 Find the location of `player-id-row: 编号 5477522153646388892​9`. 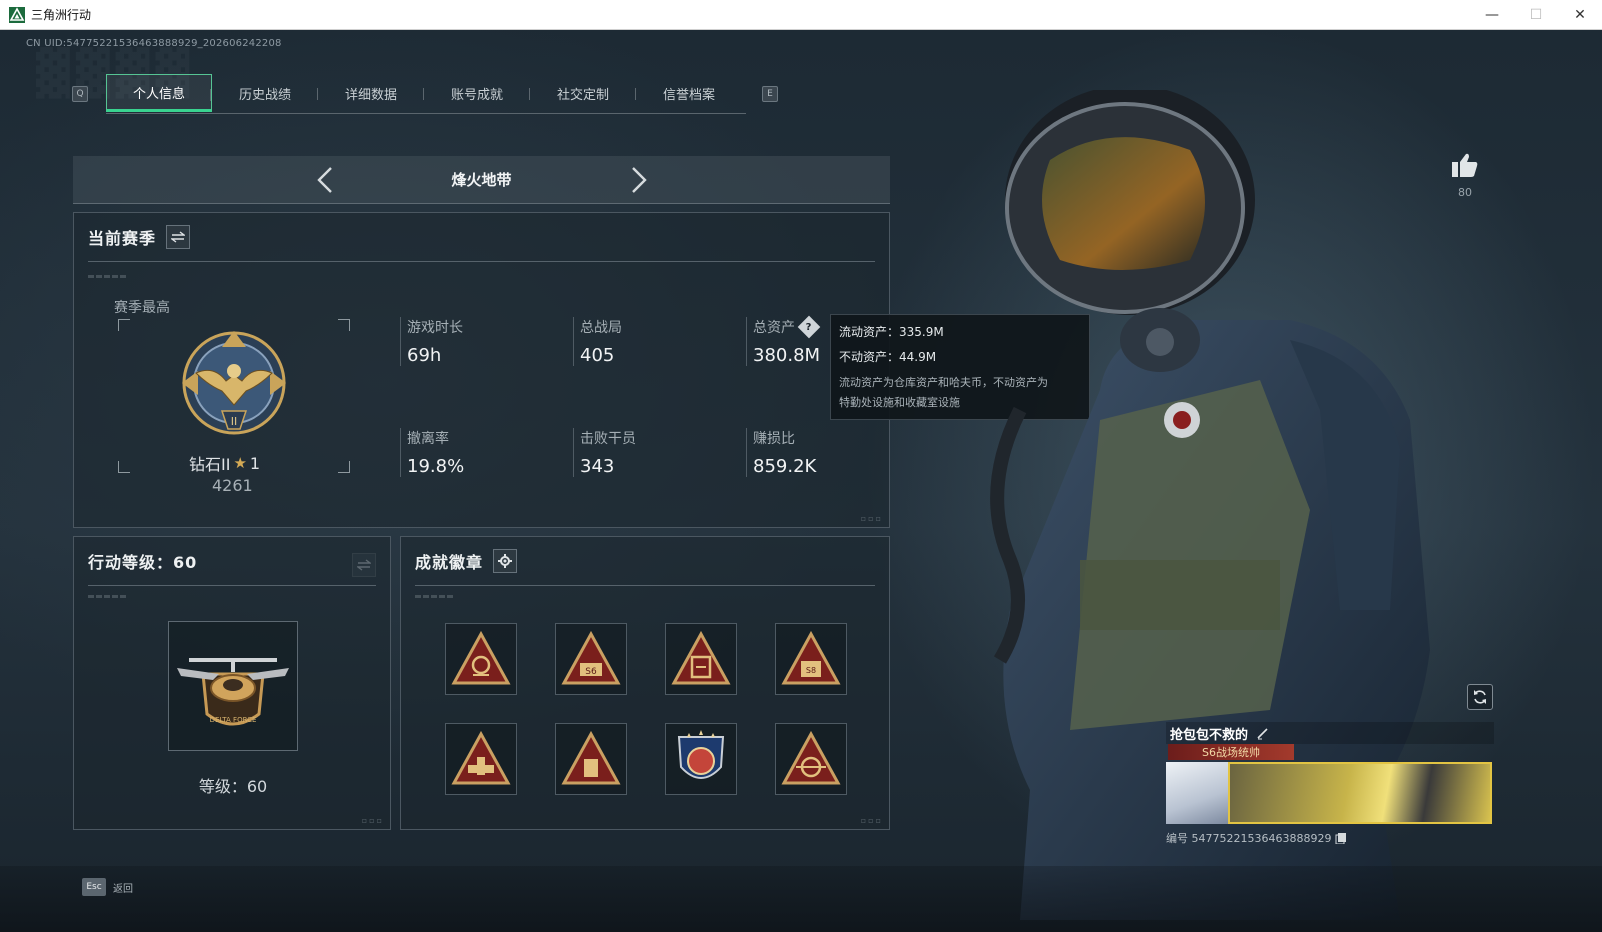

player-id-row: 编号 5477522153646388892​9 is located at coordinates (1330, 838).